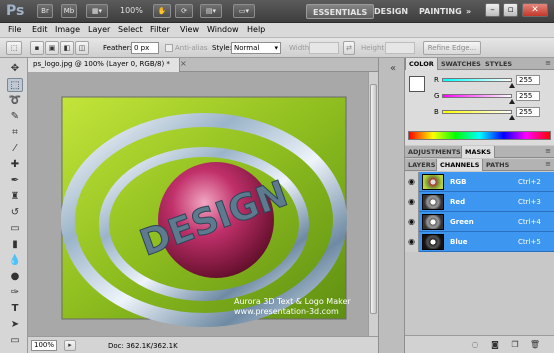 The height and width of the screenshot is (353, 554). What do you see at coordinates (15, 101) in the screenshot?
I see `lasso-icon: ➰` at bounding box center [15, 101].